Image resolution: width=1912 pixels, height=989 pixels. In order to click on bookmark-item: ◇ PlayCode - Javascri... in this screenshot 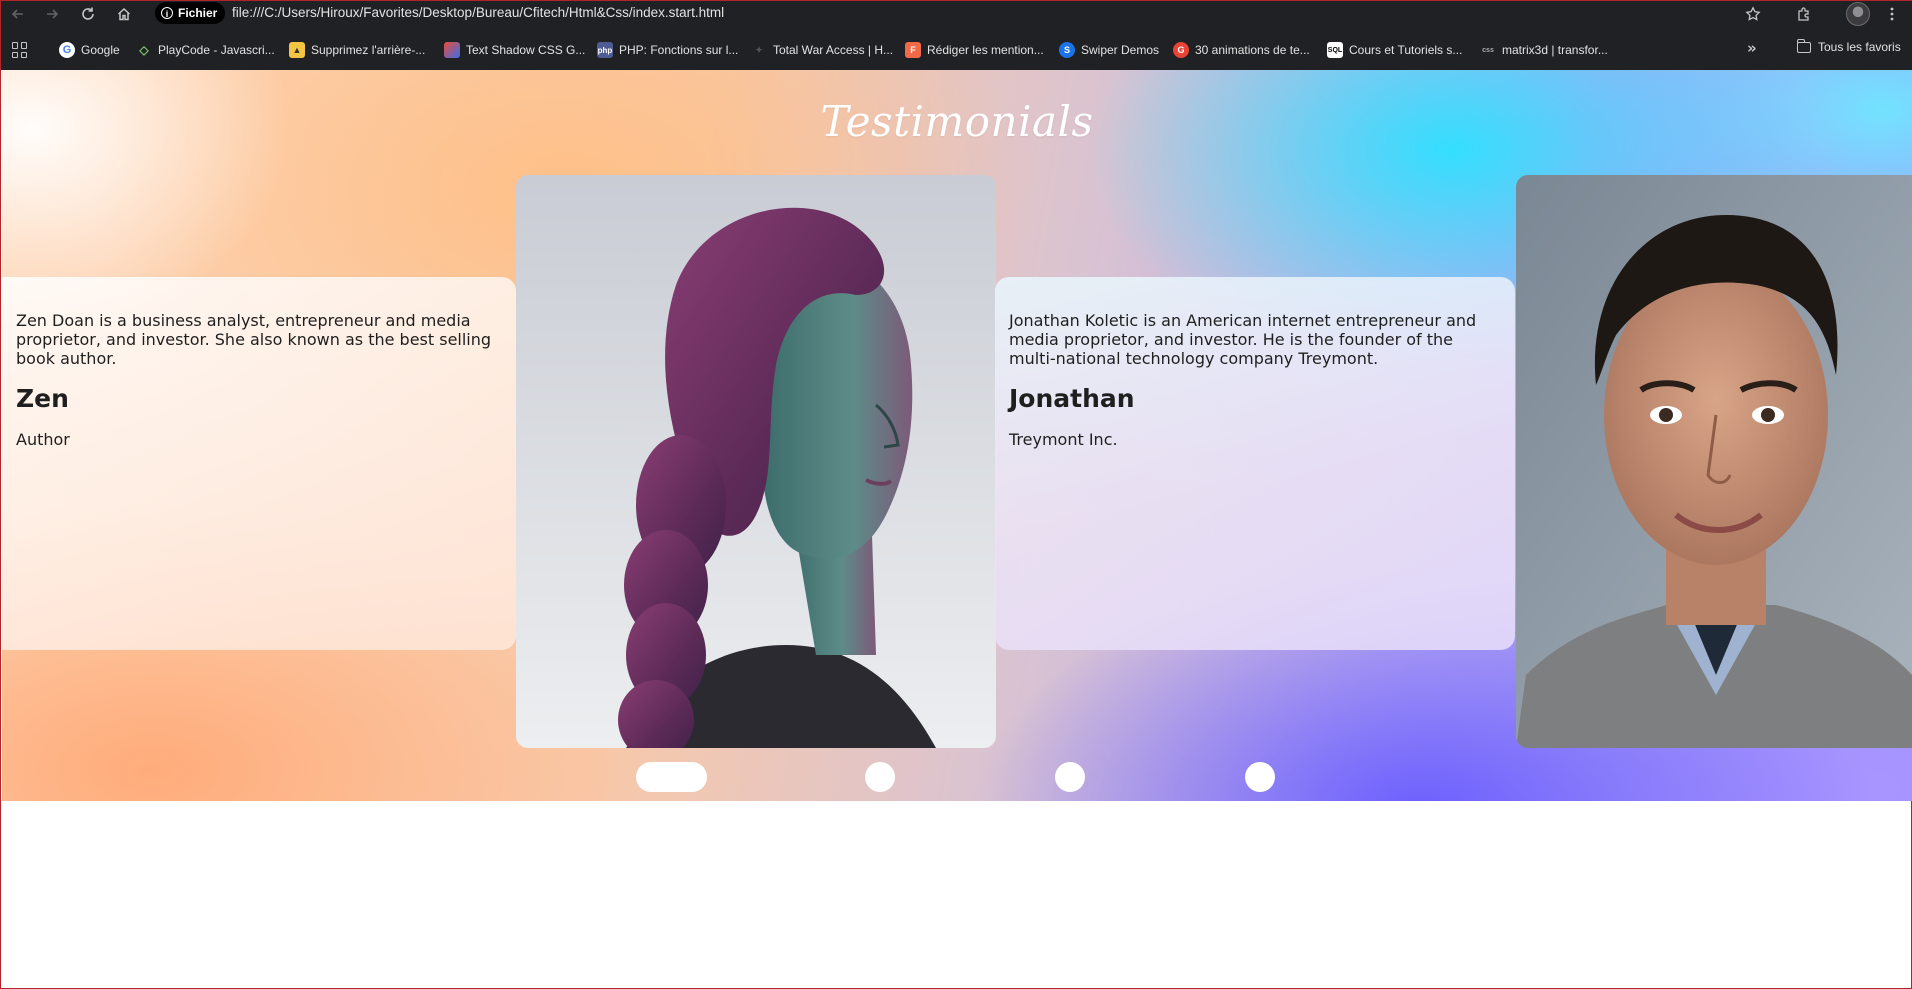, I will do `click(205, 50)`.